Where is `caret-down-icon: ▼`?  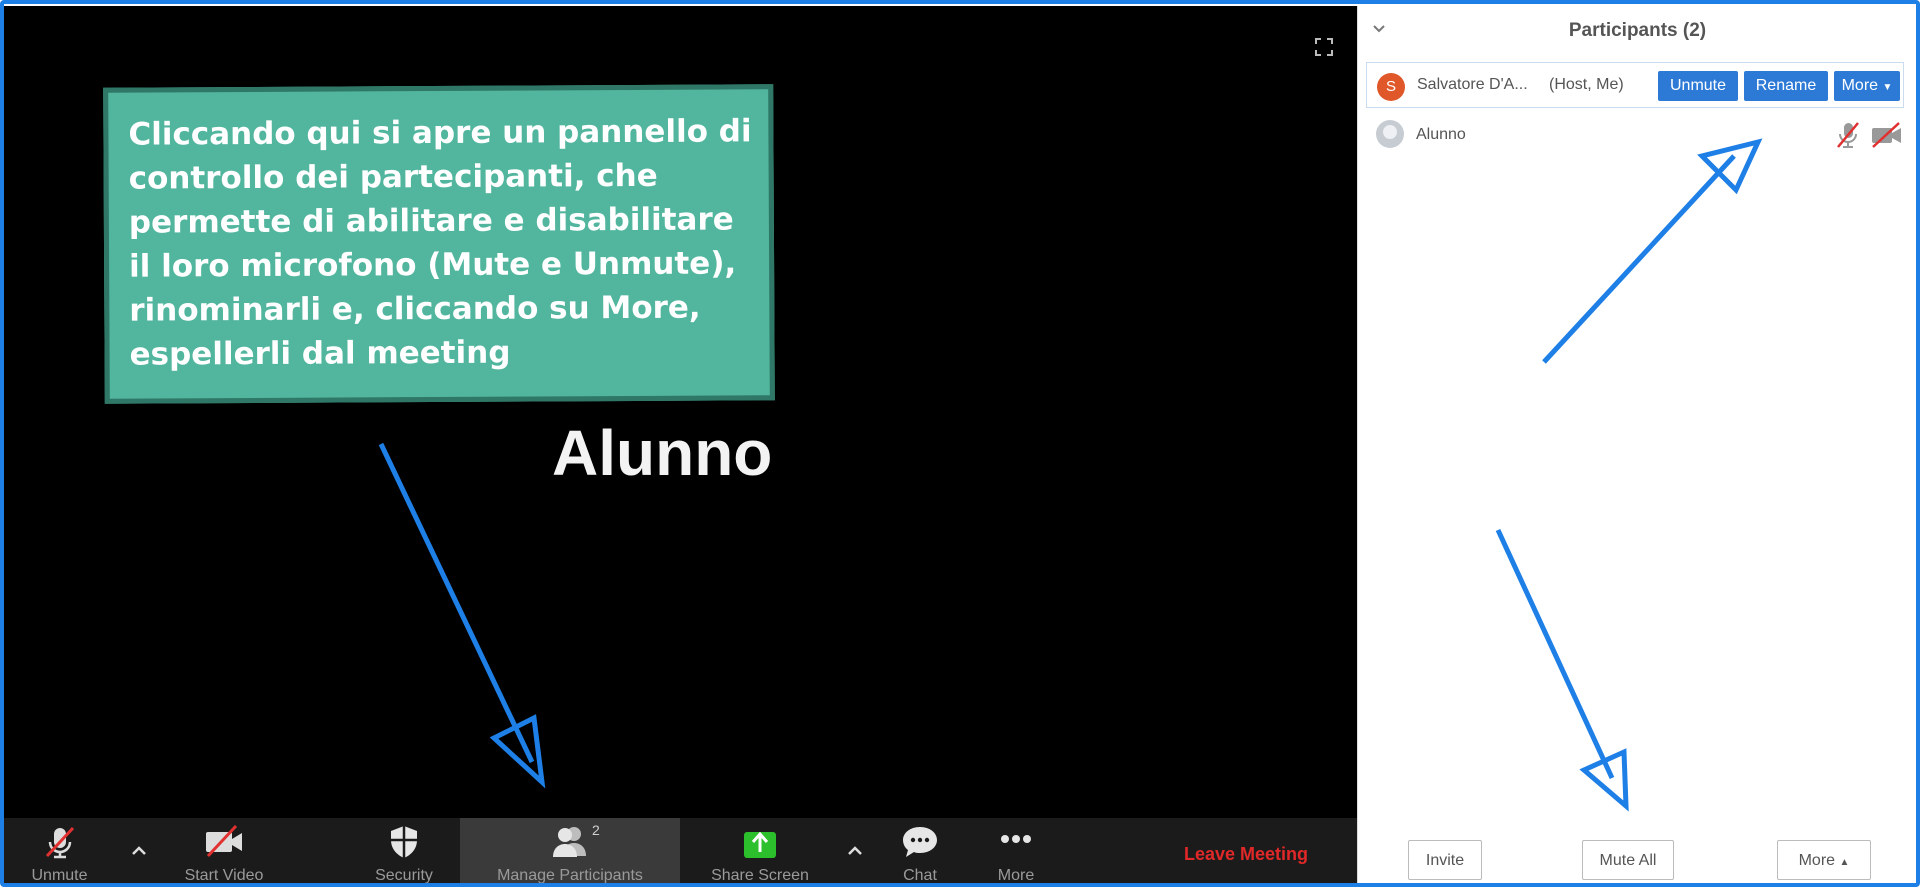 caret-down-icon: ▼ is located at coordinates (1887, 87).